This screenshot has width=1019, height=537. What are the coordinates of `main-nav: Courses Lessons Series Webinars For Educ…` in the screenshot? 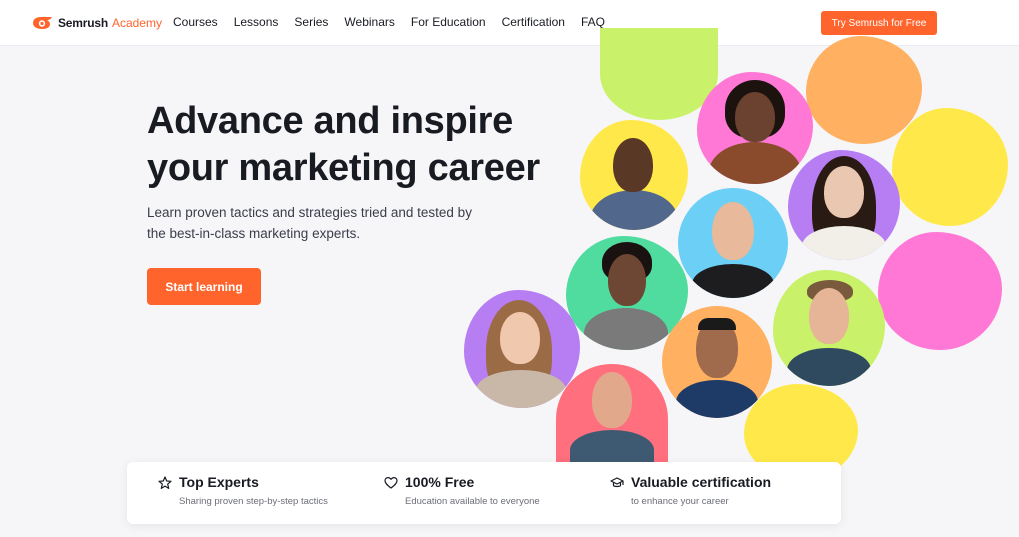 It's located at (397, 22).